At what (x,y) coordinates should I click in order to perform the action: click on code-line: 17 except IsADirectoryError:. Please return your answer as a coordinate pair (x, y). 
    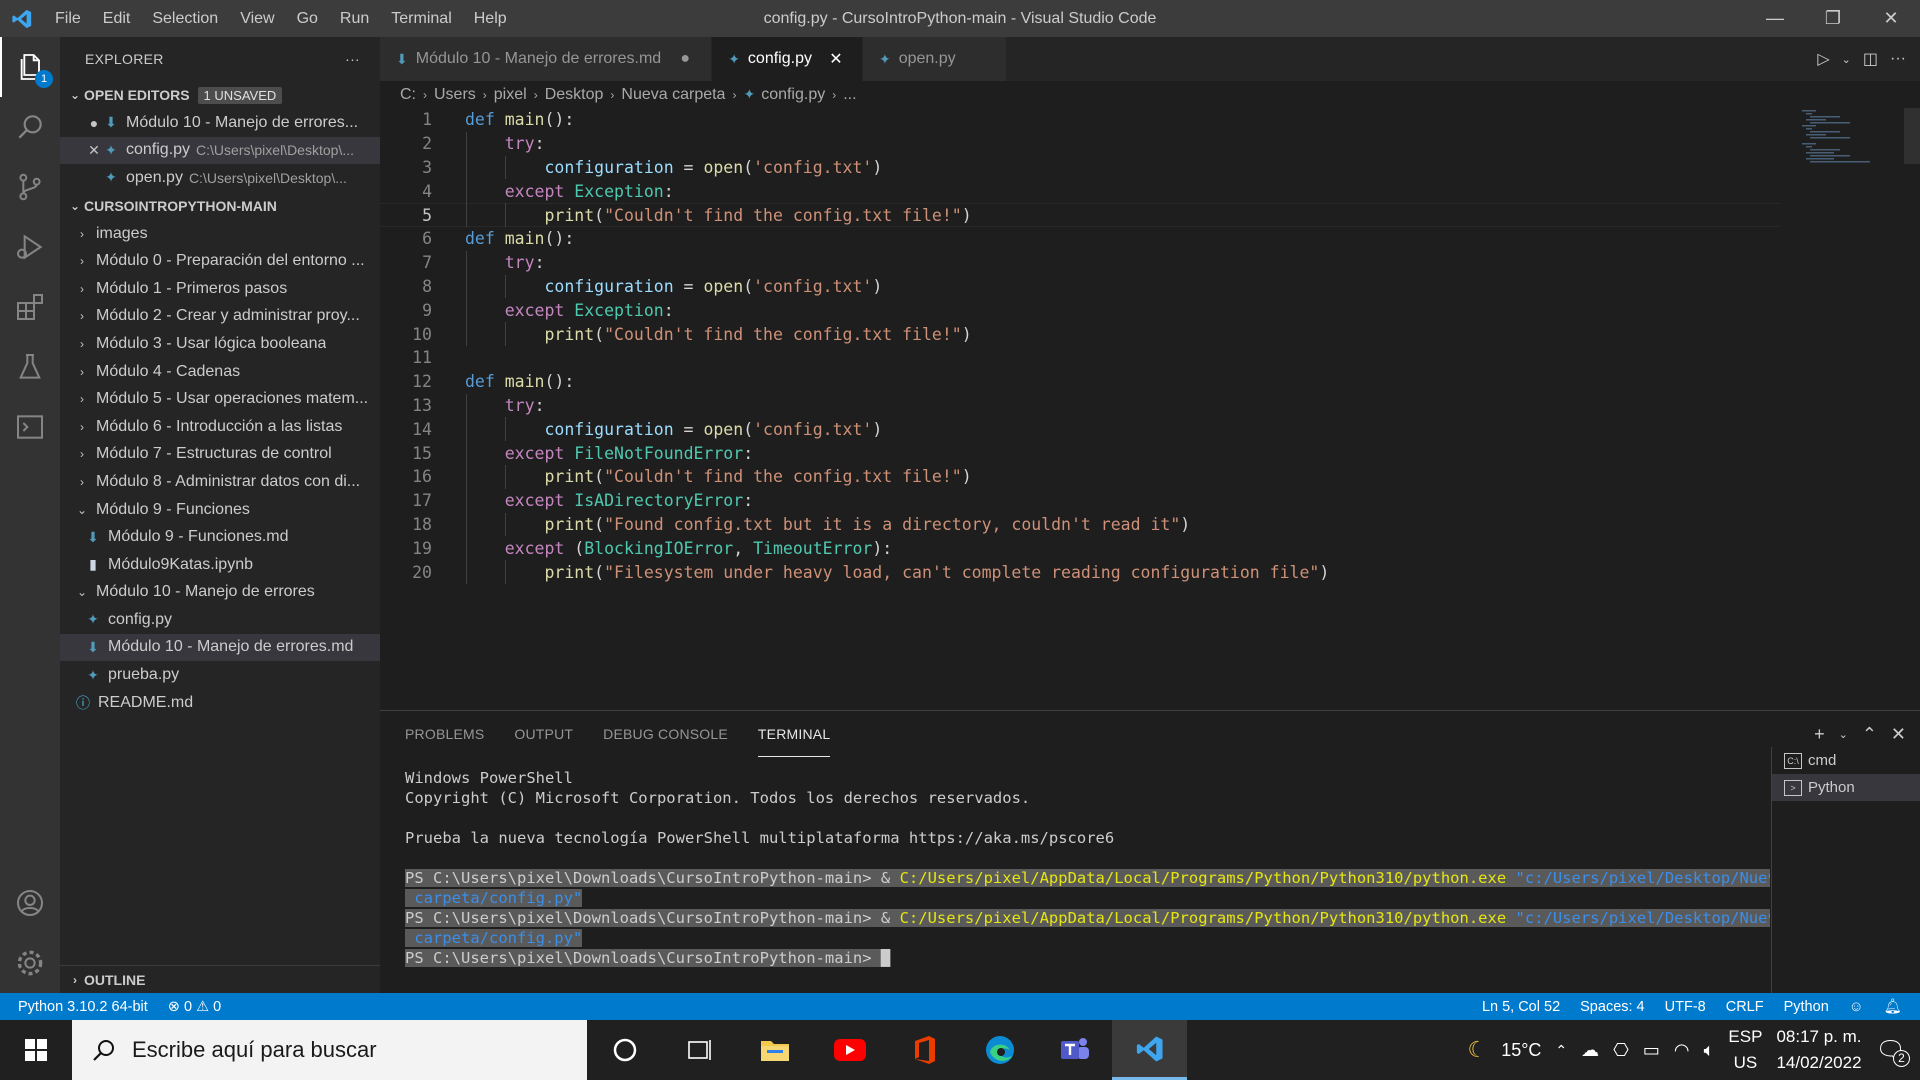
    Looking at the image, I should click on (1080, 501).